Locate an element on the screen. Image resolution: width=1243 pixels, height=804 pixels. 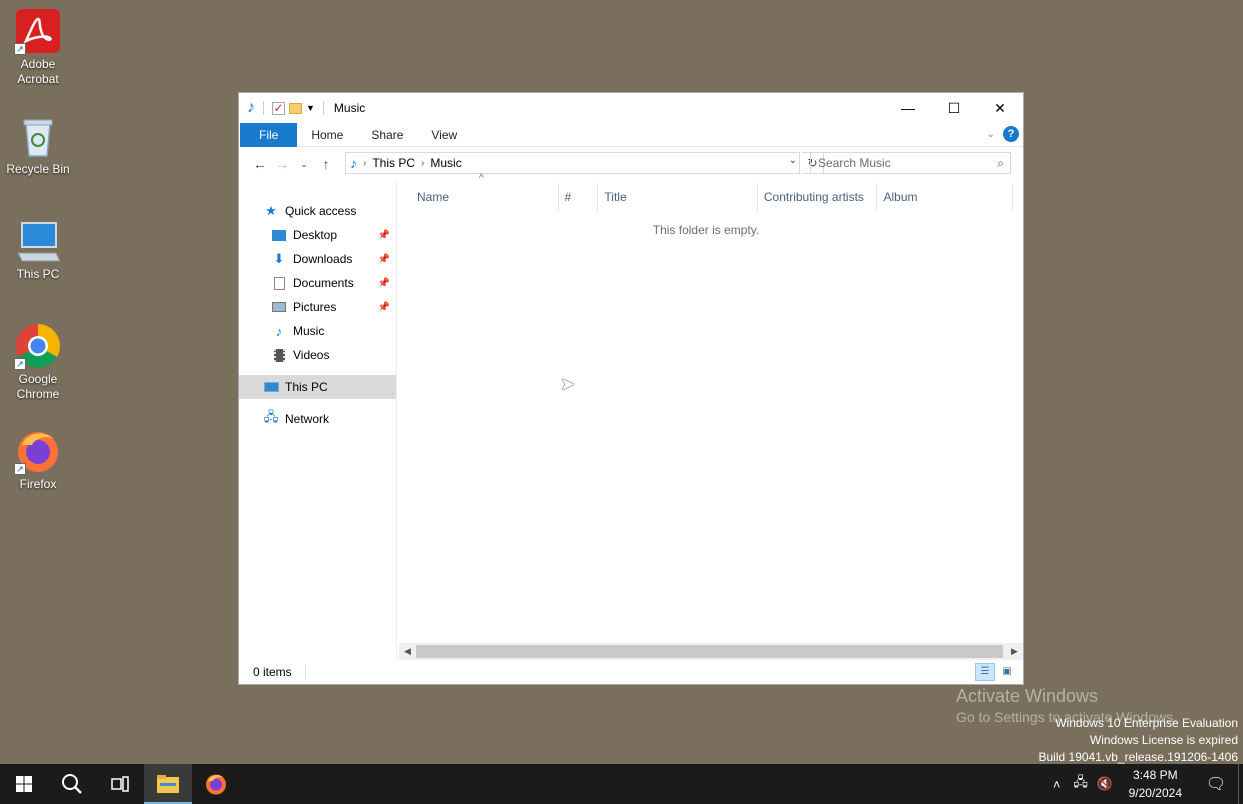
new-folder-icon is located at coordinates (295, 108).